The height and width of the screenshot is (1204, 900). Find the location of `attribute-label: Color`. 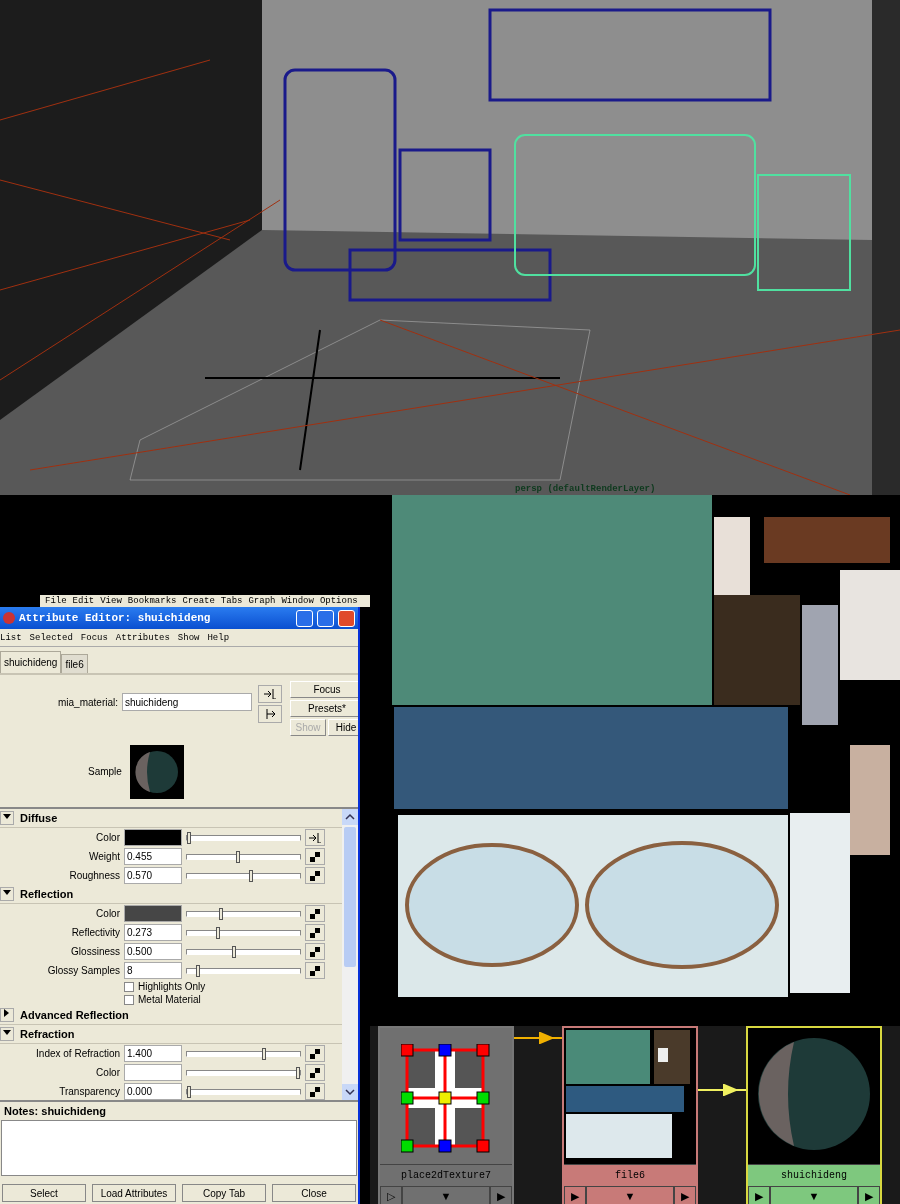

attribute-label: Color is located at coordinates (107, 837).